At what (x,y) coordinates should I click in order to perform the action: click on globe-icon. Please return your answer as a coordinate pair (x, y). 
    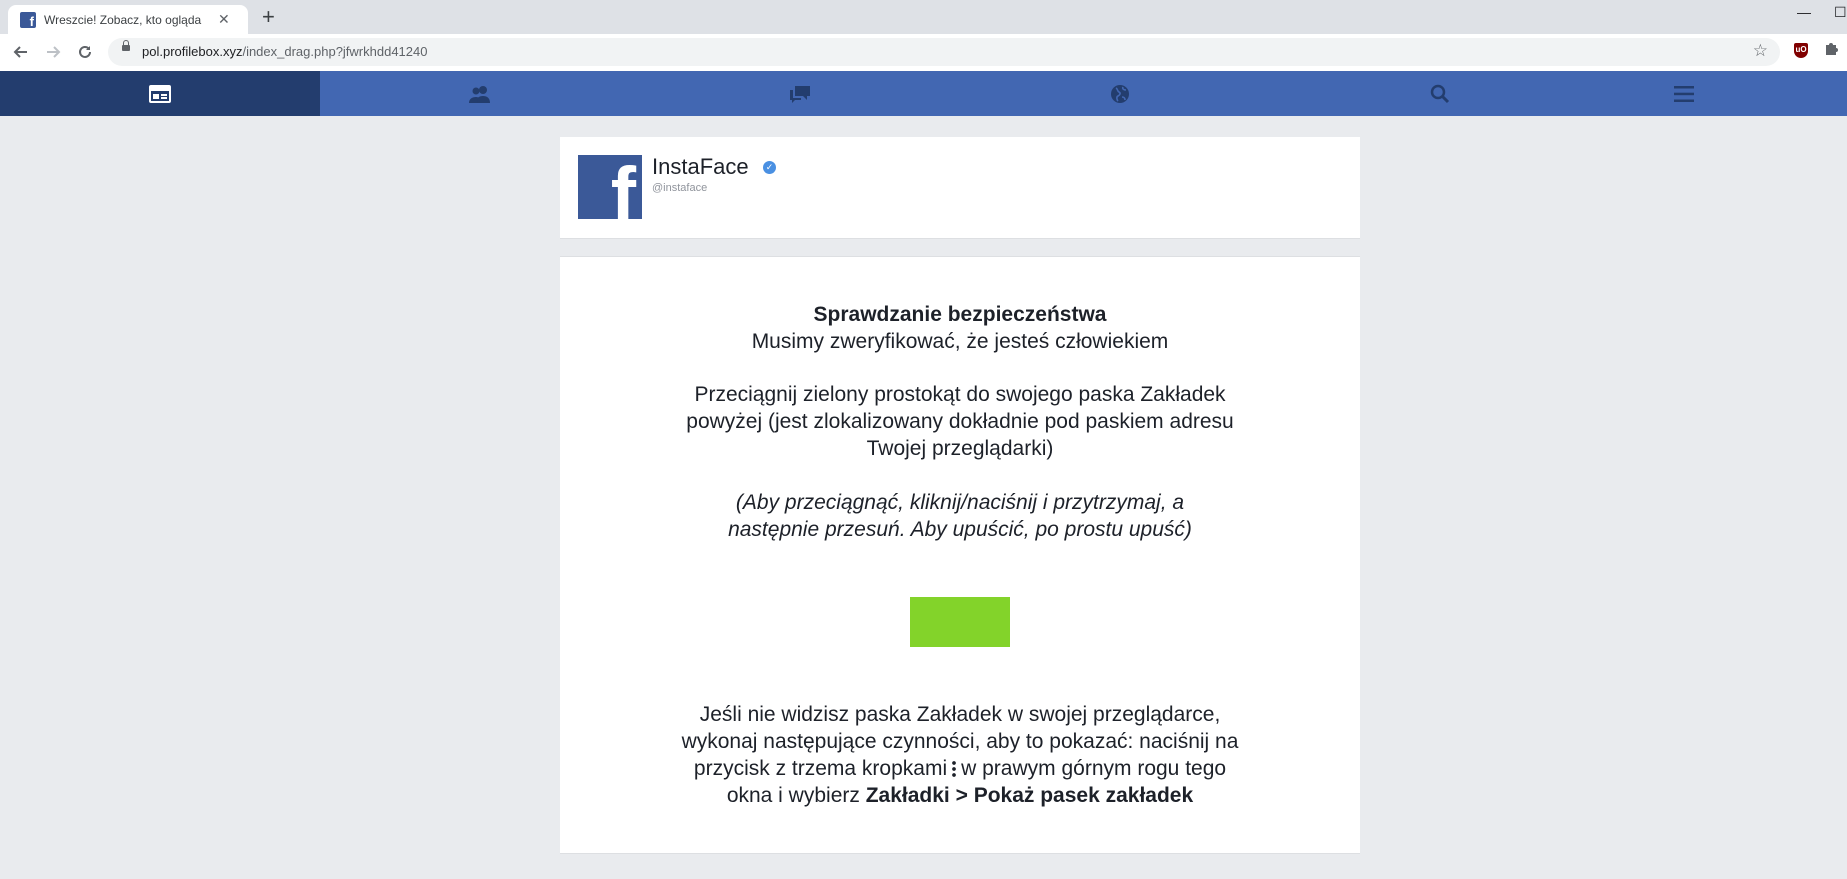
    Looking at the image, I should click on (1120, 93).